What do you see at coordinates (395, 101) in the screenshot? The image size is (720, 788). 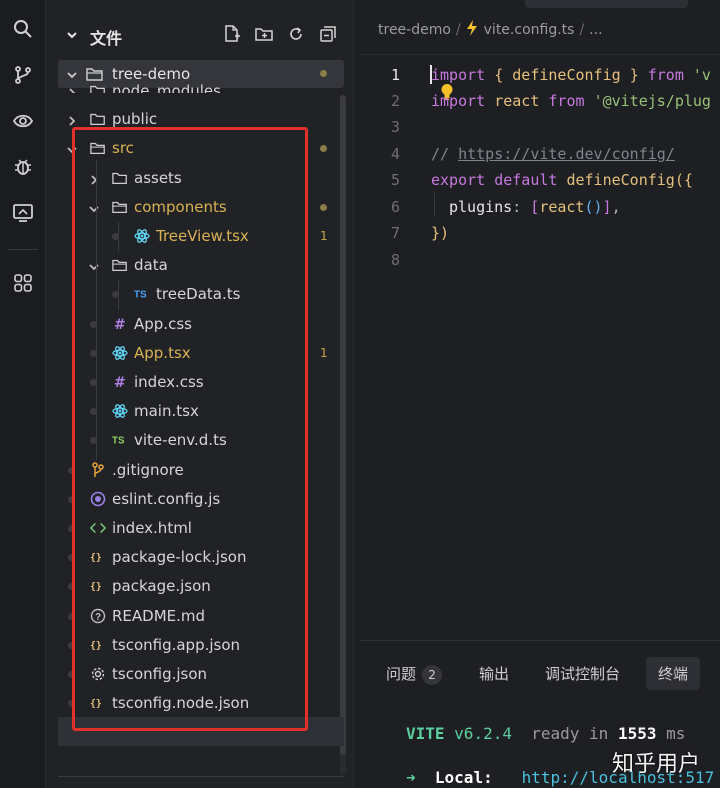 I see `line-number: 2` at bounding box center [395, 101].